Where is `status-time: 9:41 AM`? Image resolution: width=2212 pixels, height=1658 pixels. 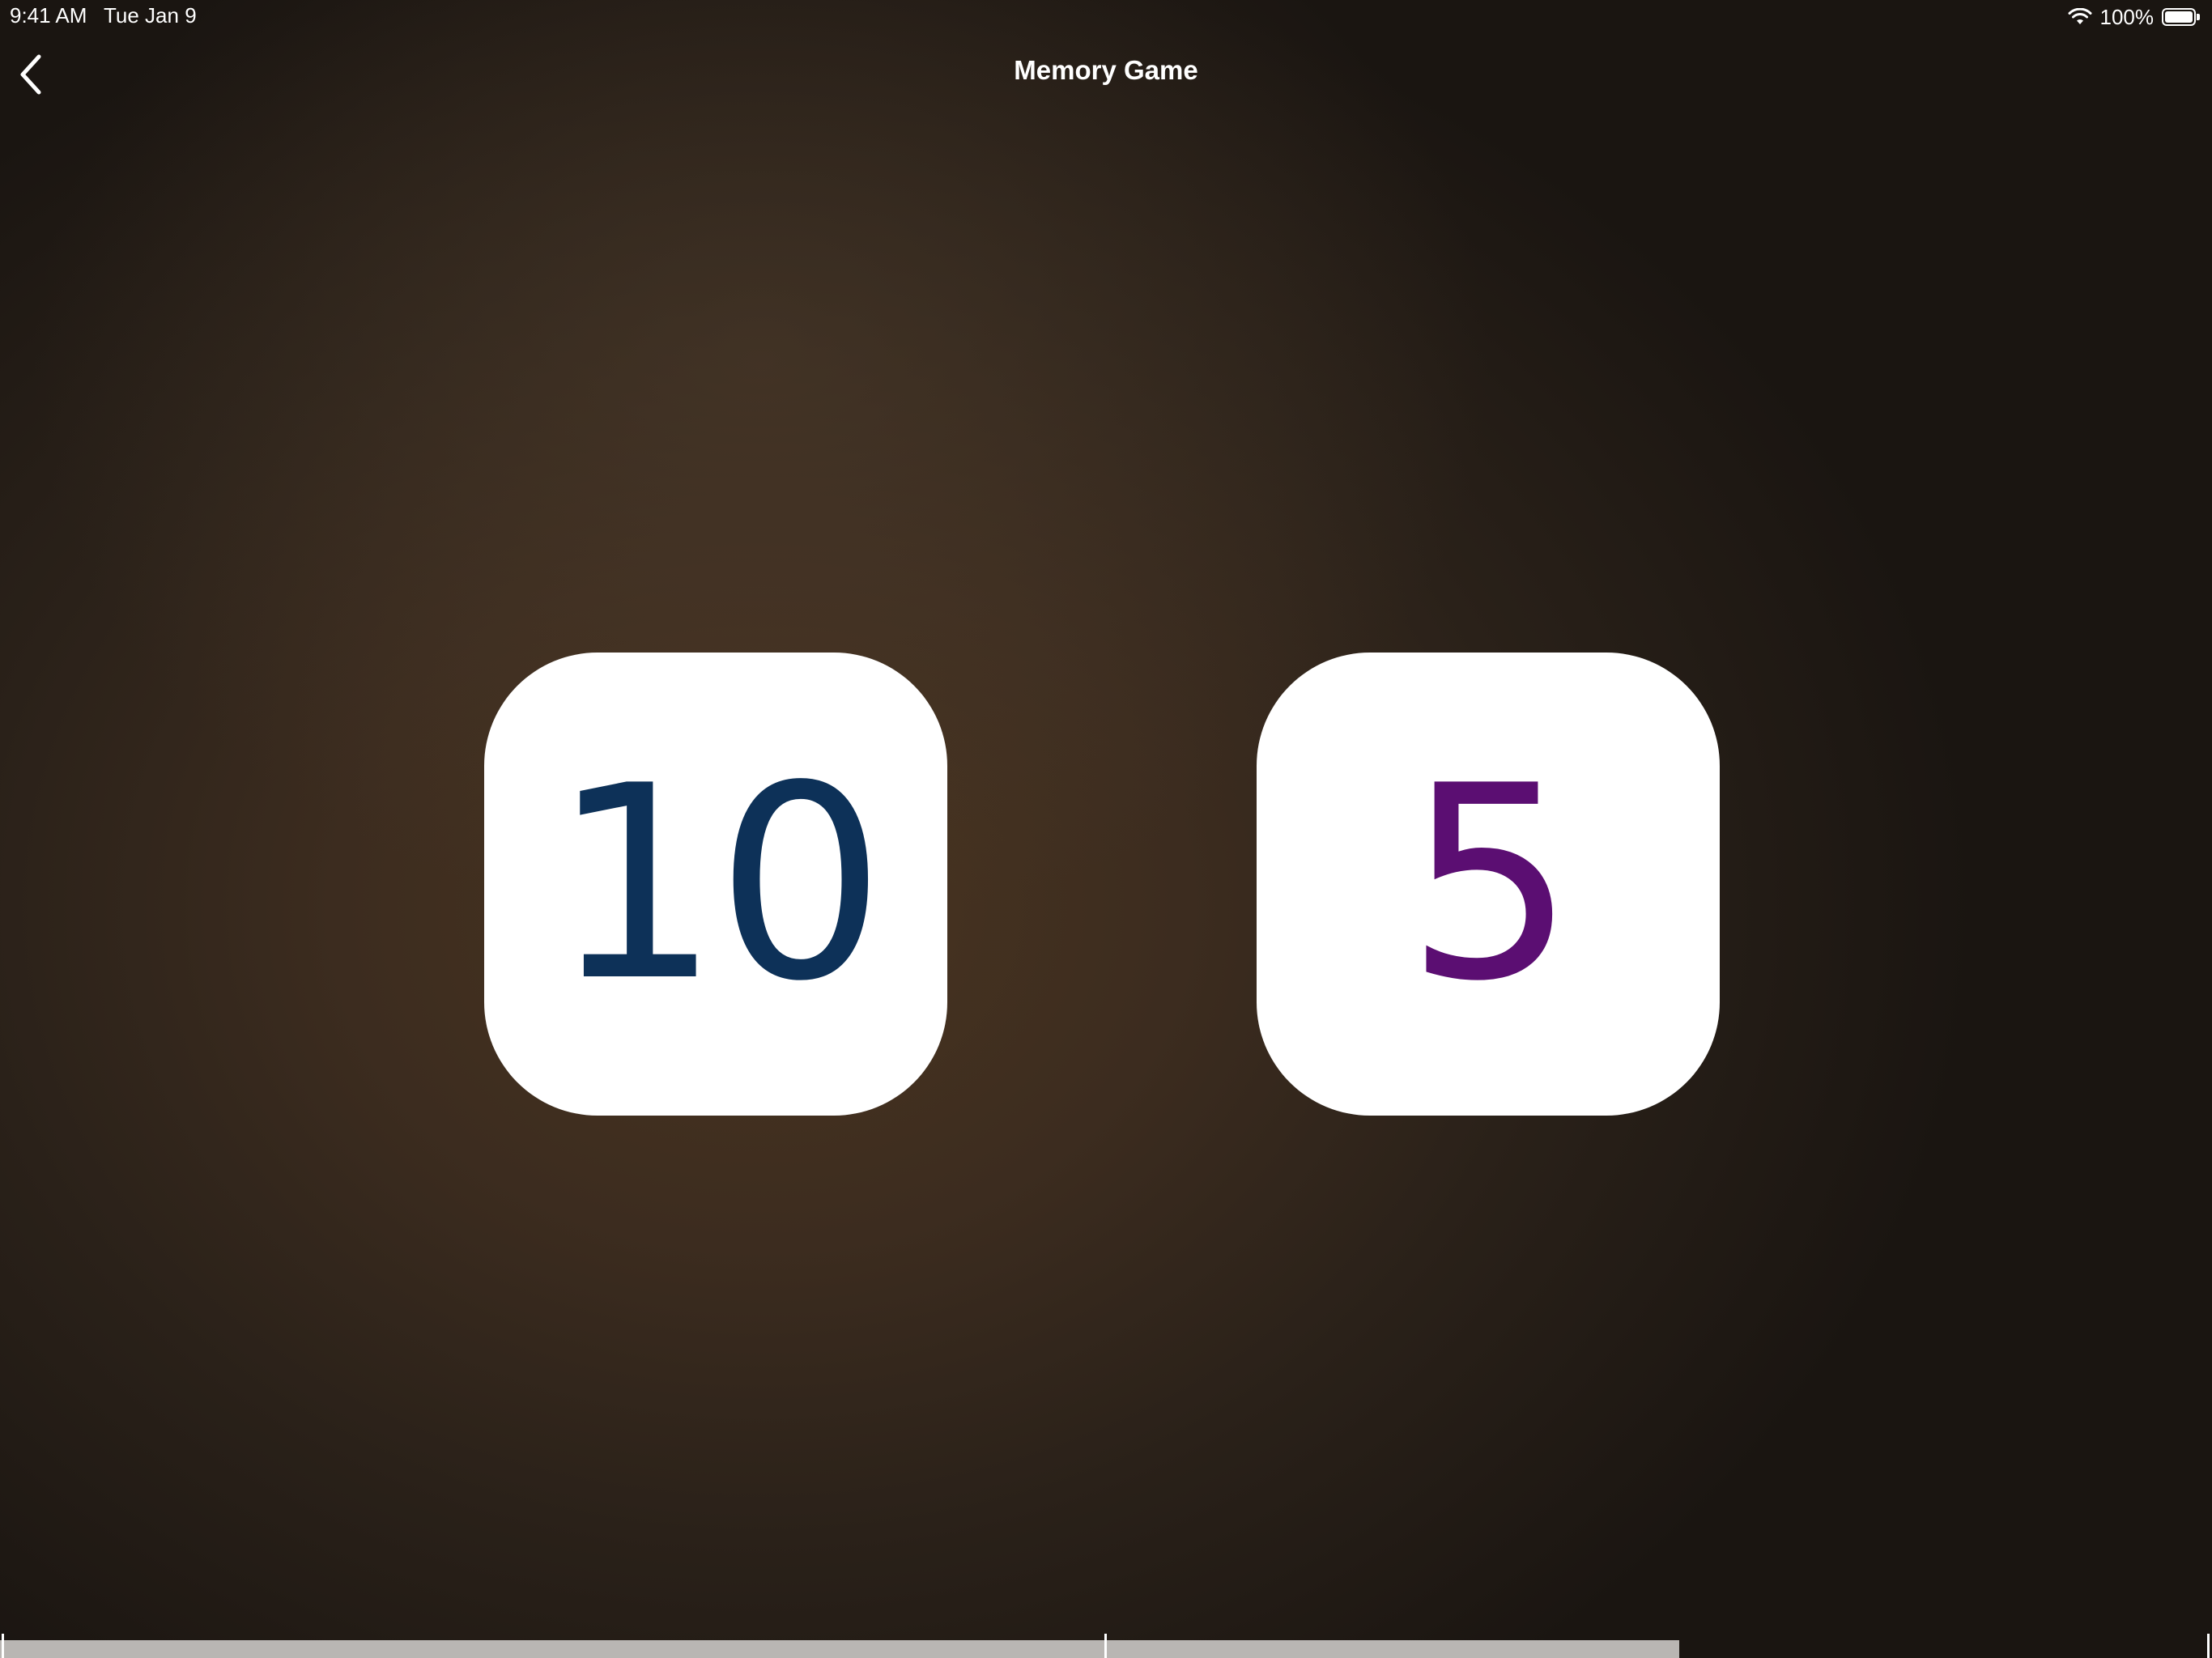
status-time: 9:41 AM is located at coordinates (49, 15).